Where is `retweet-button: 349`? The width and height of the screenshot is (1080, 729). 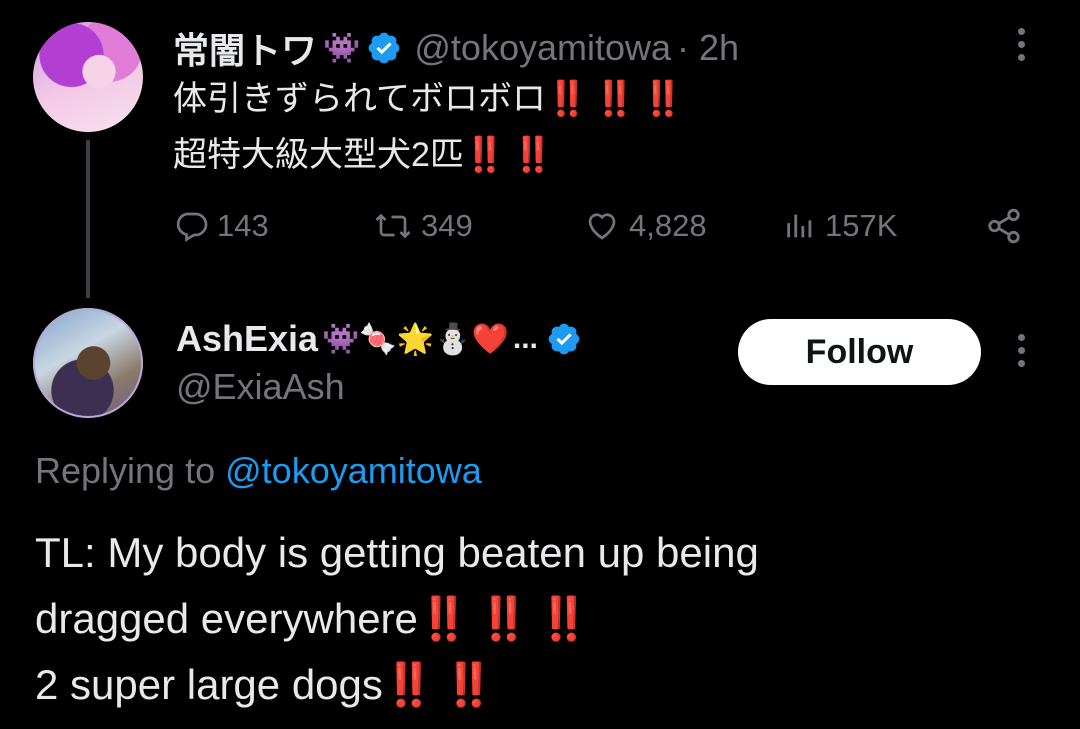 retweet-button: 349 is located at coordinates (423, 226).